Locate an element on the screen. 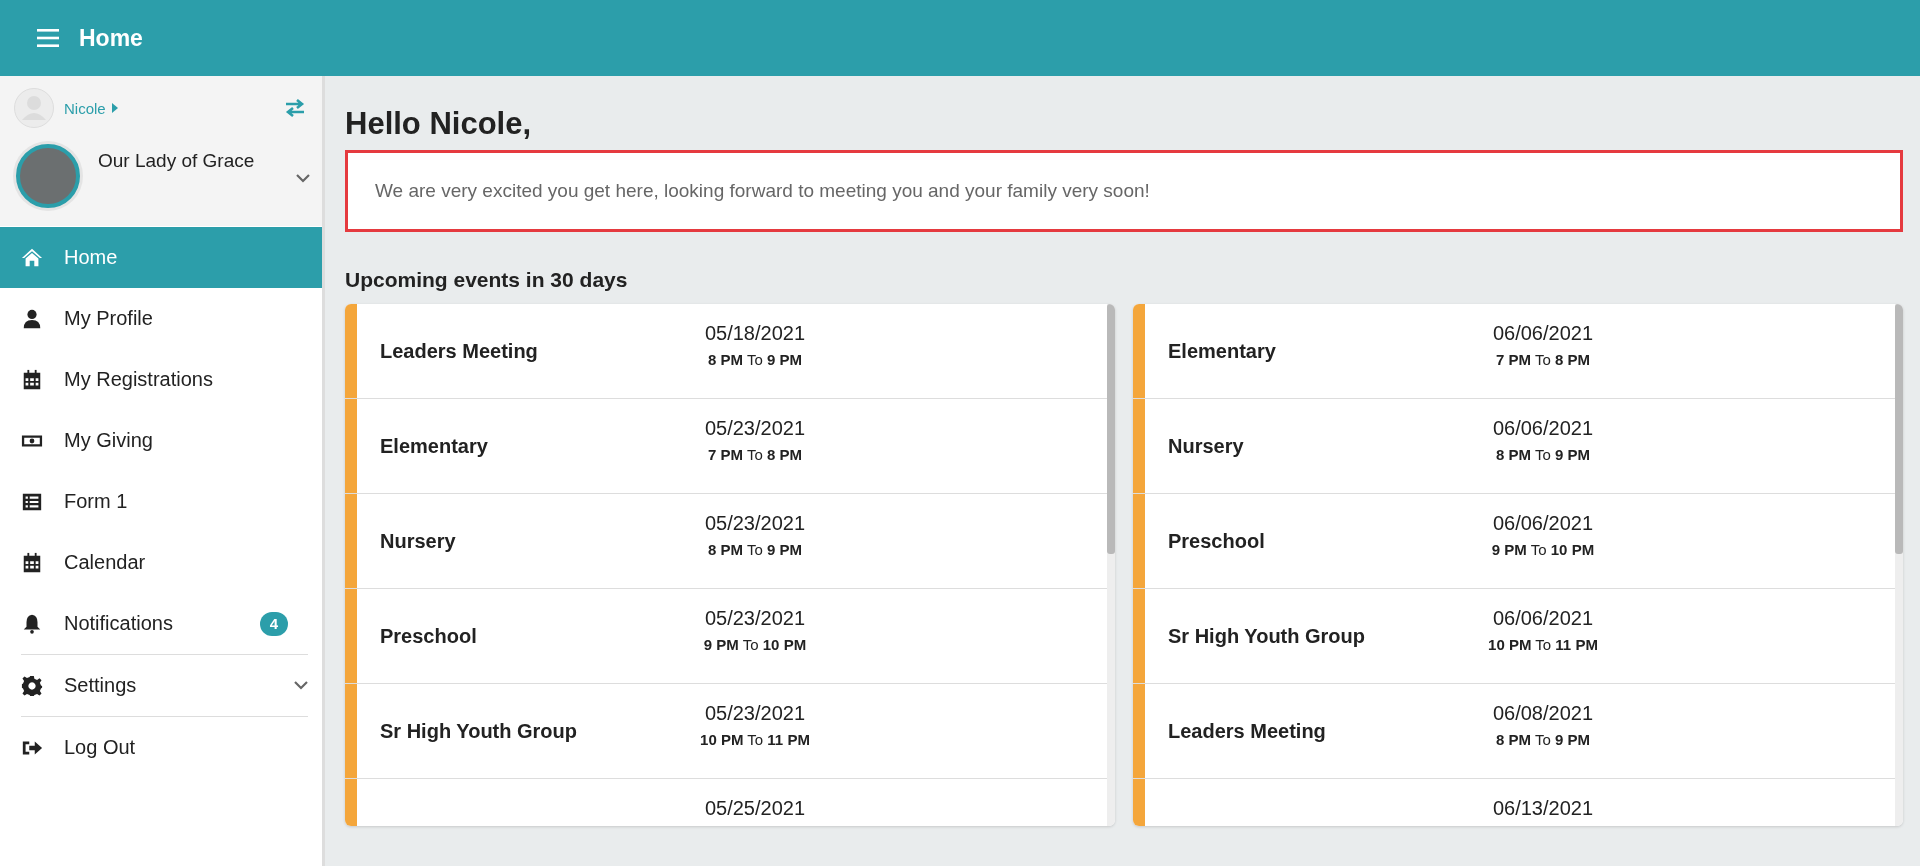  event-row: 06/13/2021 is located at coordinates (1514, 802).